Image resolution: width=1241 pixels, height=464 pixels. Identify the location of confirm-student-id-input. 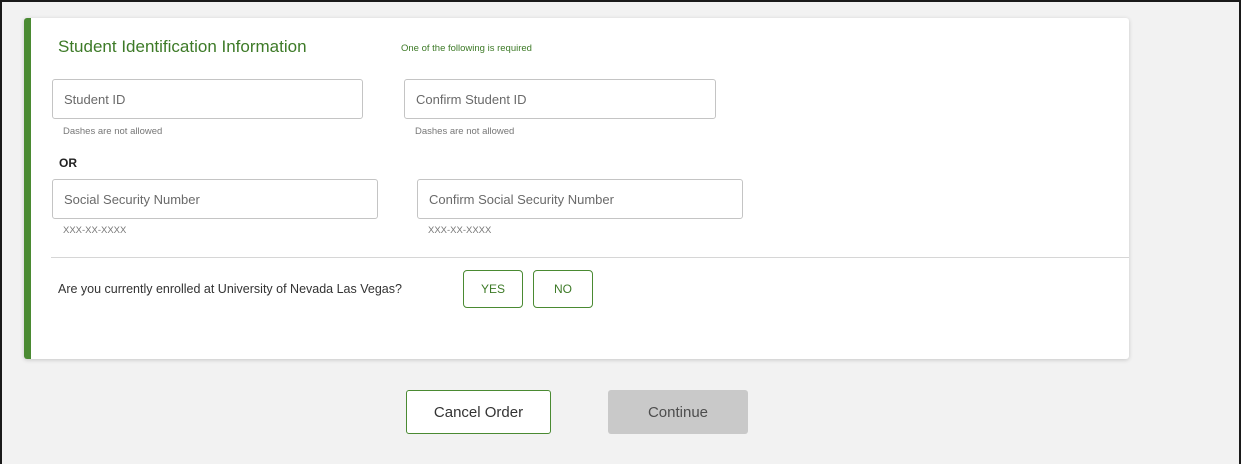
(560, 99).